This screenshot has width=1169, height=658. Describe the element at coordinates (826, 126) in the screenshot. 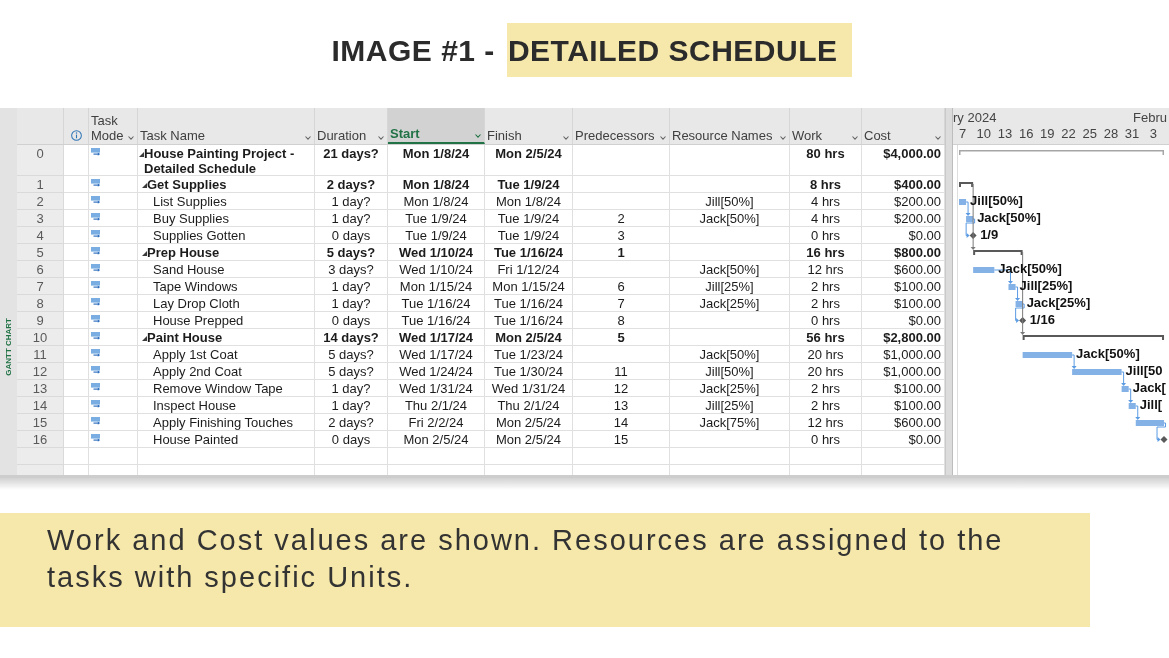

I see `column-header: Work` at that location.